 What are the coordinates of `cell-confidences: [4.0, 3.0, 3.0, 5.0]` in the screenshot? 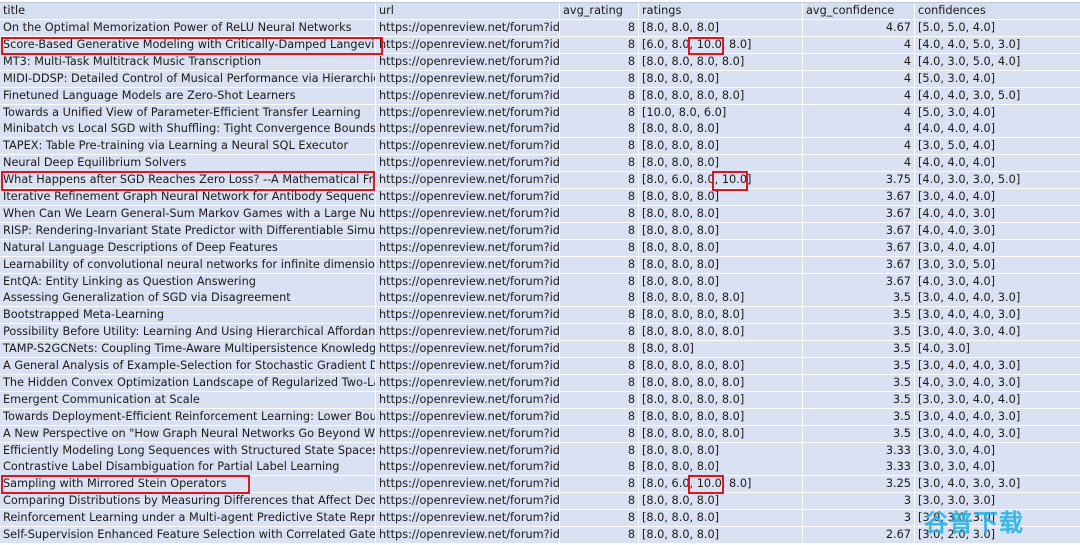 It's located at (997, 180).